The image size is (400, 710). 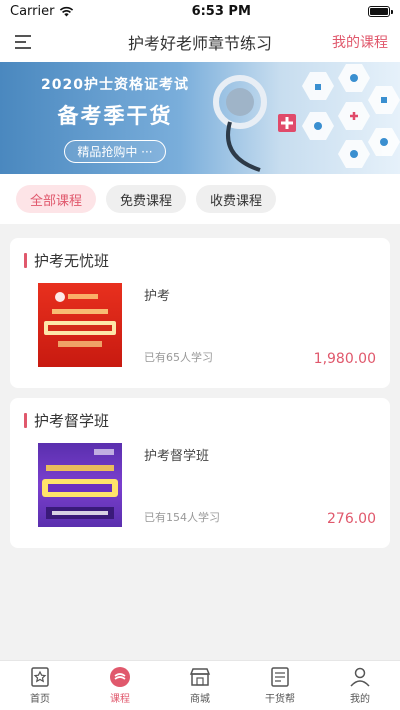 I want to click on shop-icon, so click(x=200, y=677).